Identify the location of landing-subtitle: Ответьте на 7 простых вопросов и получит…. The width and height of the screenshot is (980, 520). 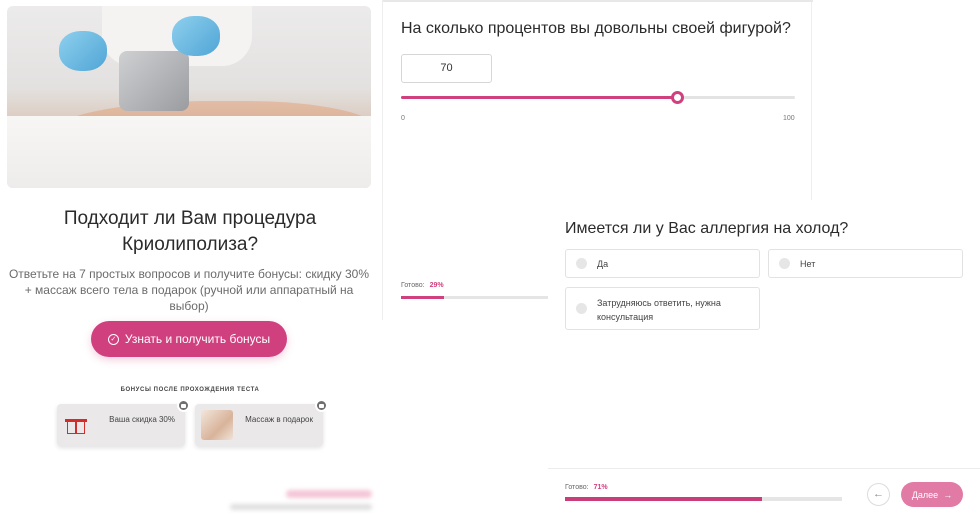
(189, 290).